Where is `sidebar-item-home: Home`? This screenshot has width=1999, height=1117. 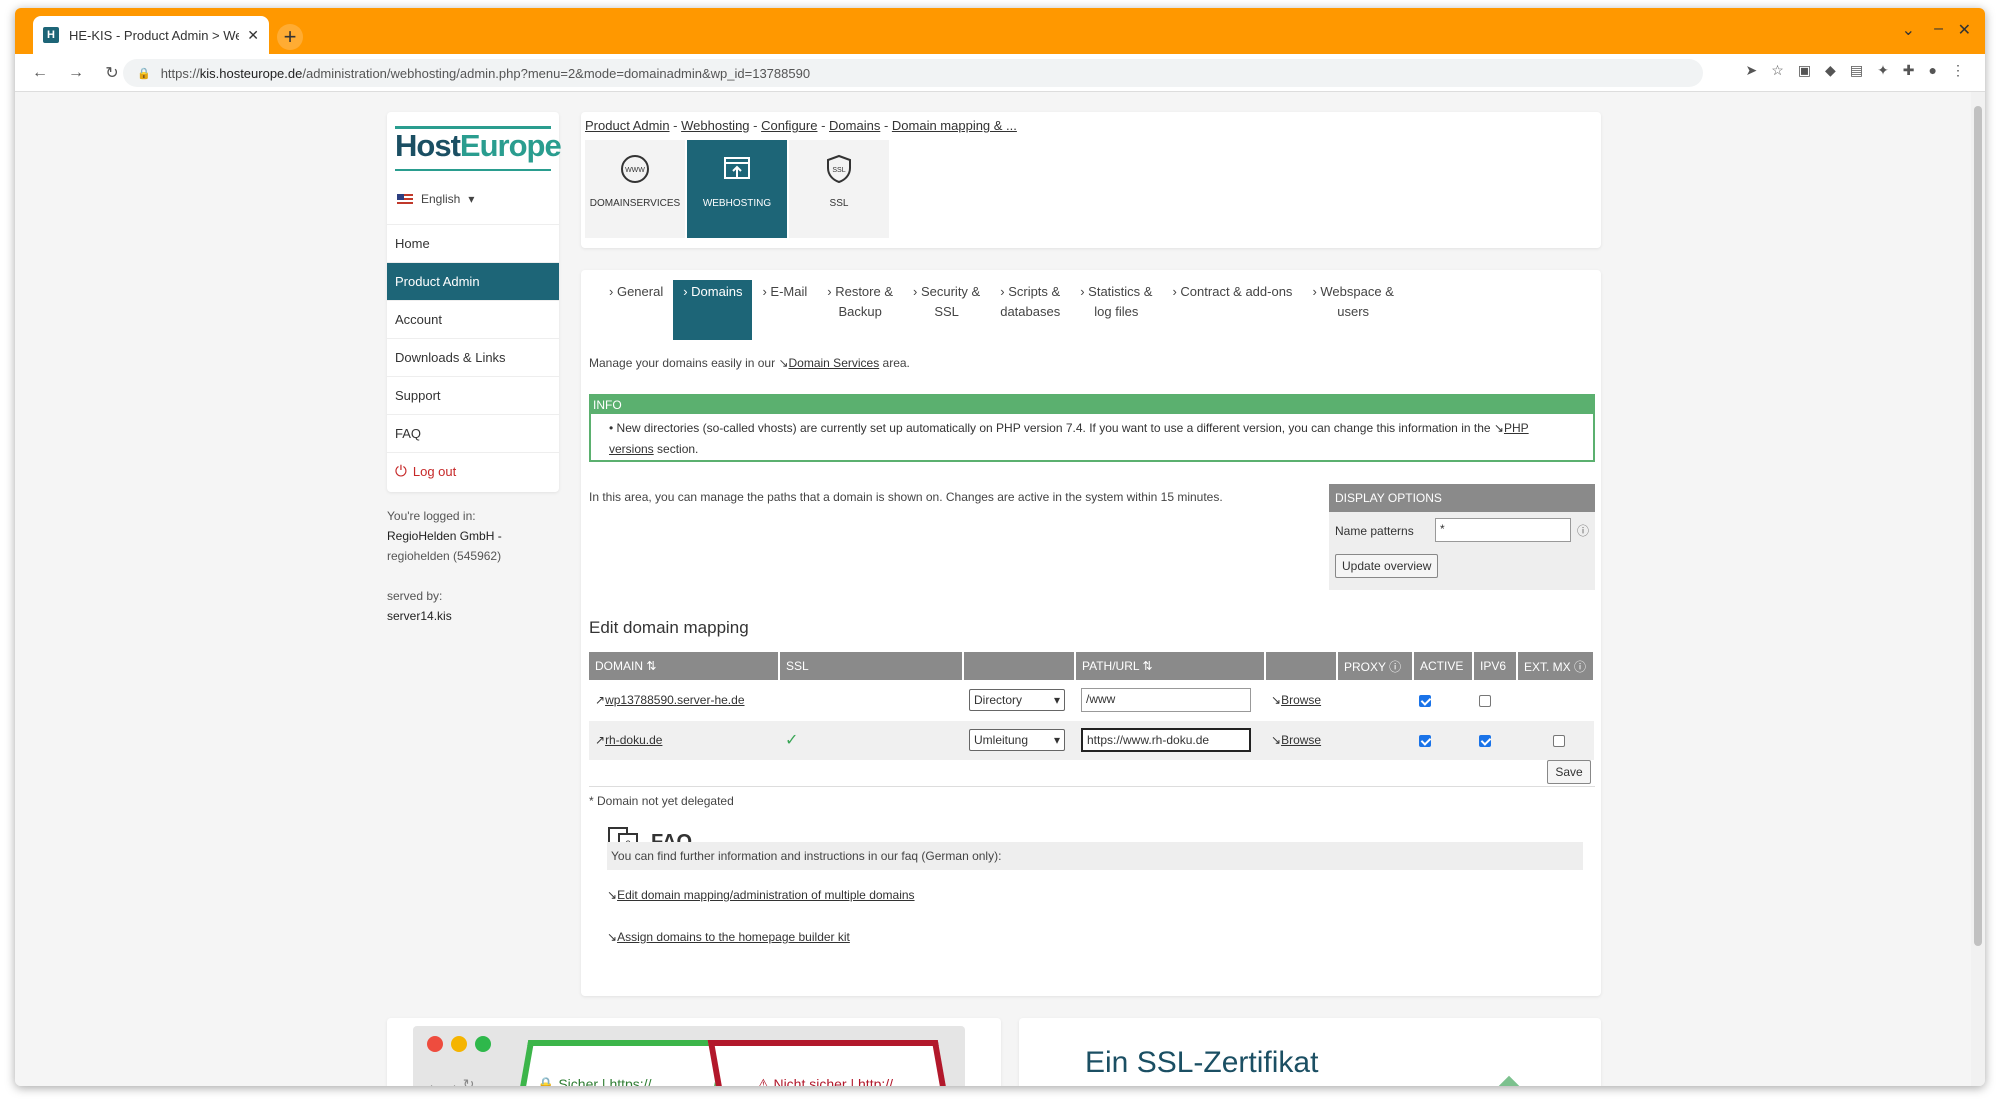
sidebar-item-home: Home is located at coordinates (473, 243).